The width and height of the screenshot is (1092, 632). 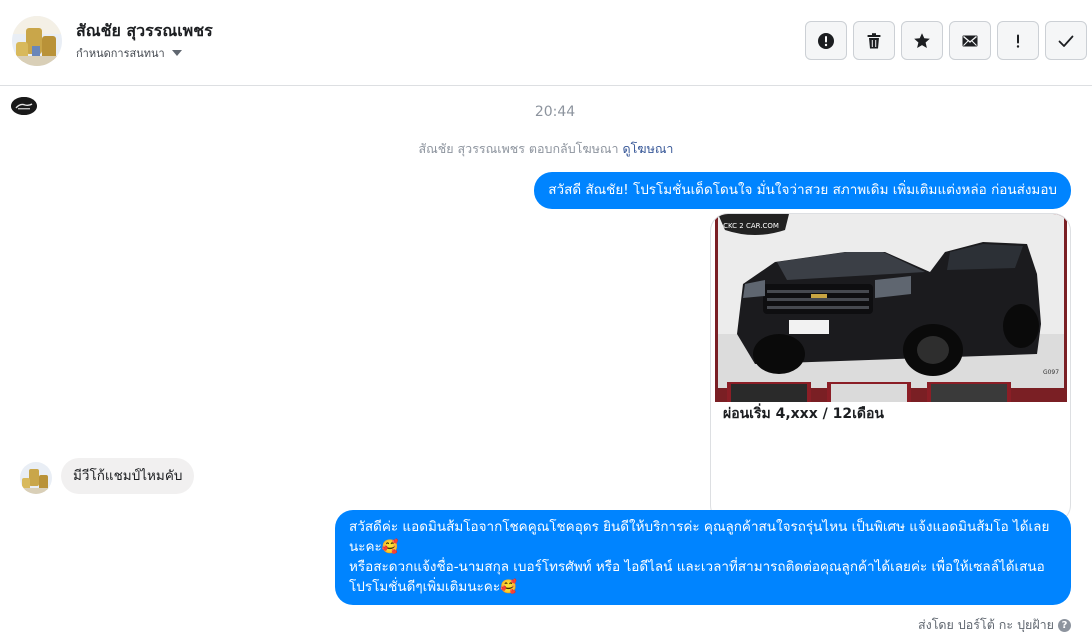 What do you see at coordinates (1051, 372) in the screenshot?
I see `ad-image-code: G097` at bounding box center [1051, 372].